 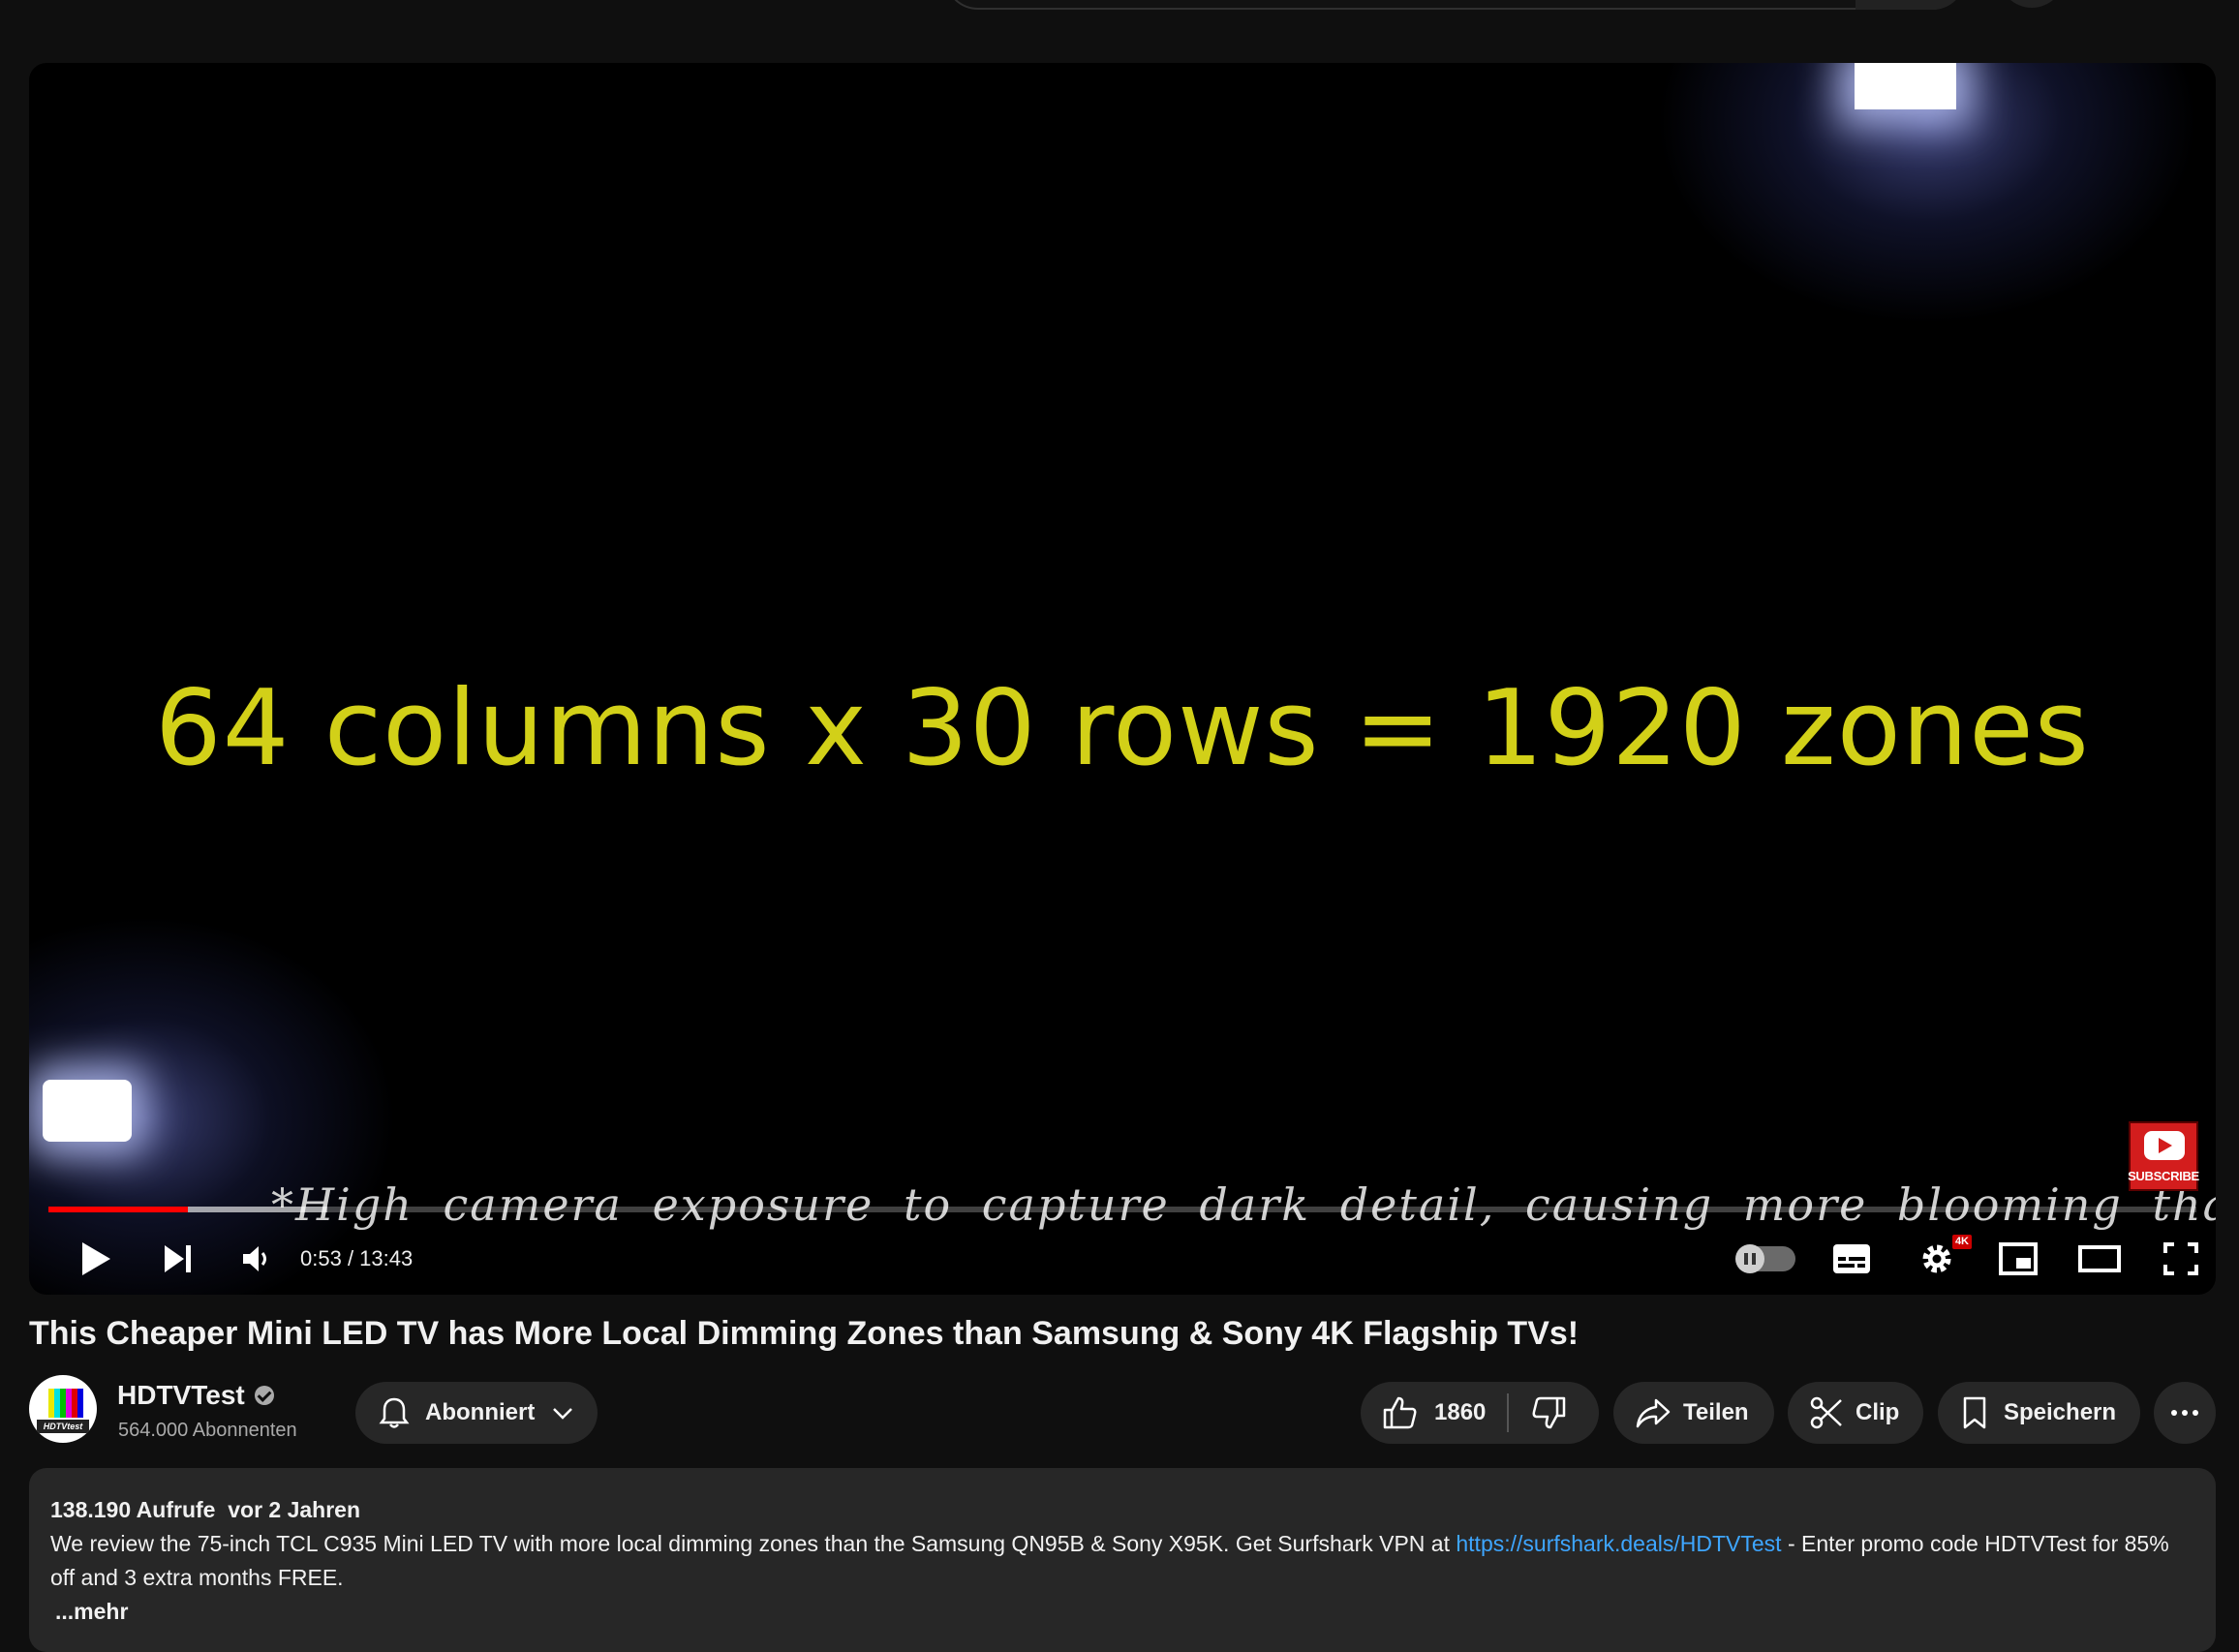 I want to click on next-icon, so click(x=178, y=1258).